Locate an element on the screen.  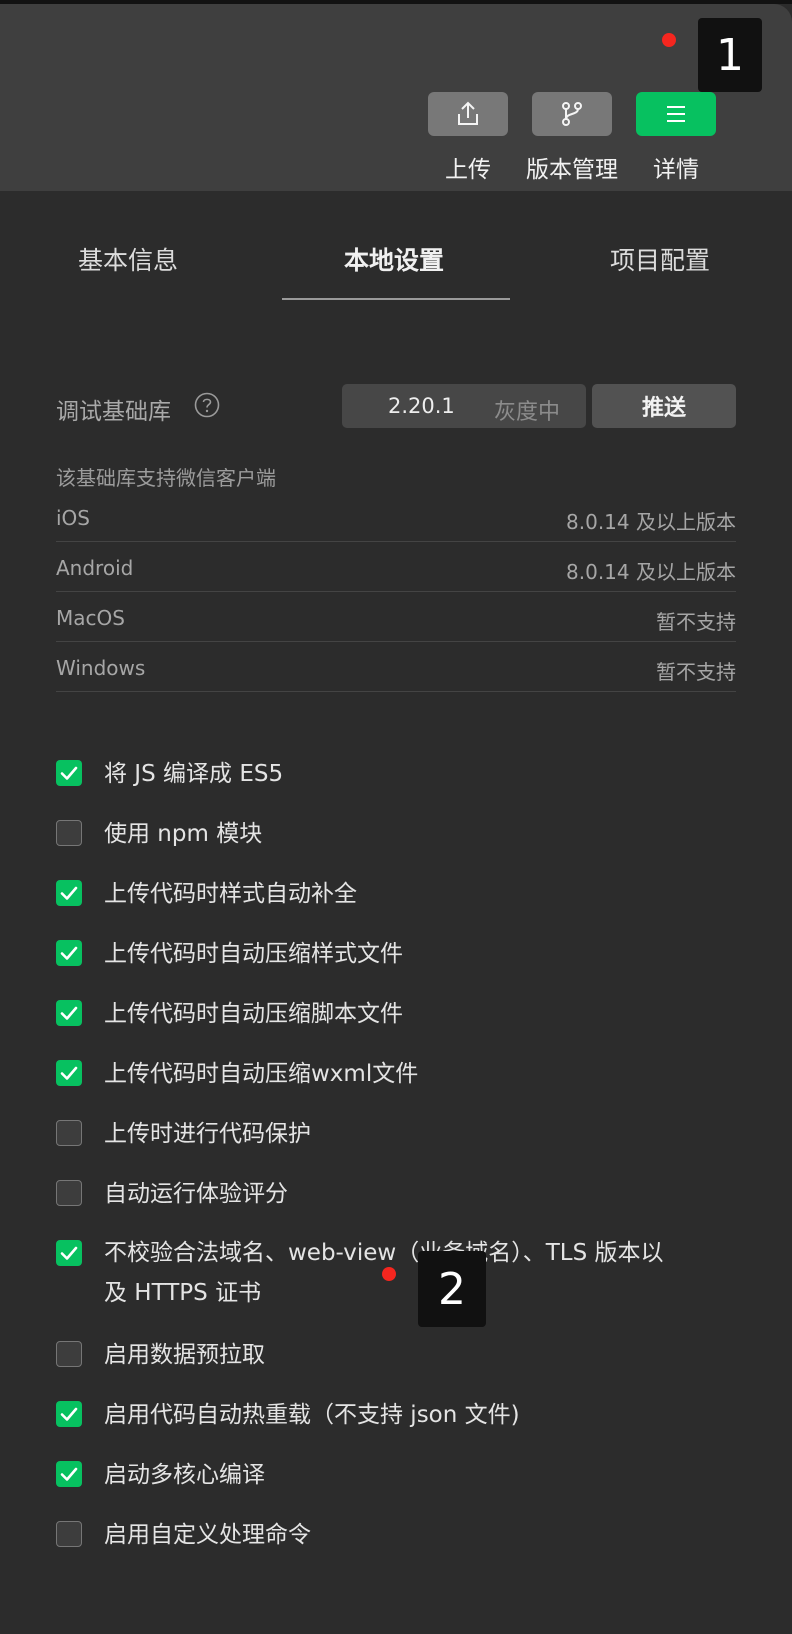
marker-1: 1 is located at coordinates (730, 55).